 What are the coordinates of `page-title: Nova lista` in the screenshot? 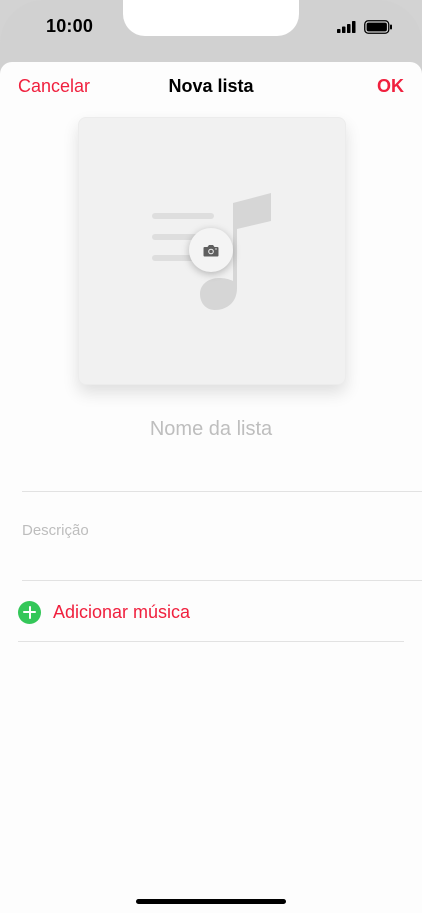 It's located at (211, 86).